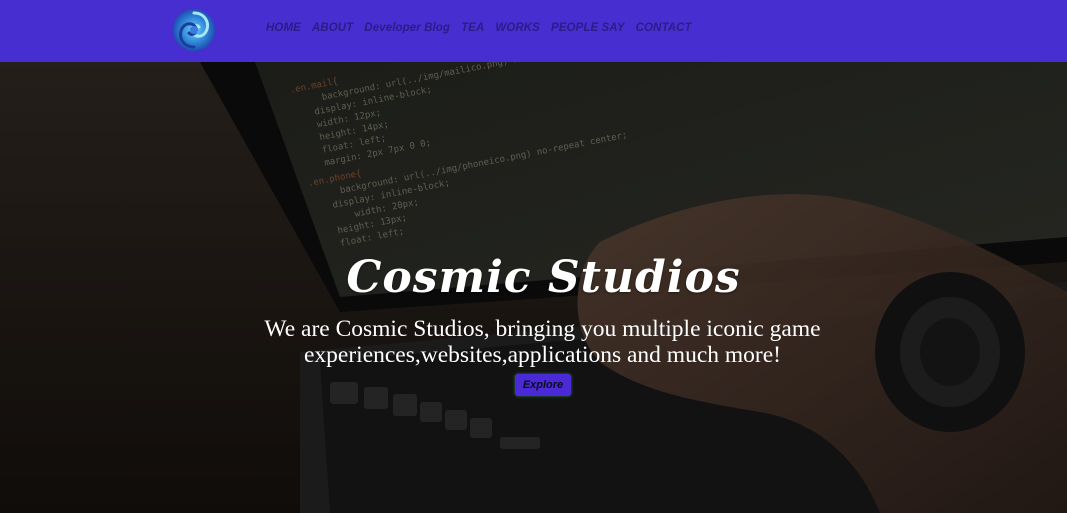  Describe the element at coordinates (332, 28) in the screenshot. I see `nav-link-about: ABOUT` at that location.